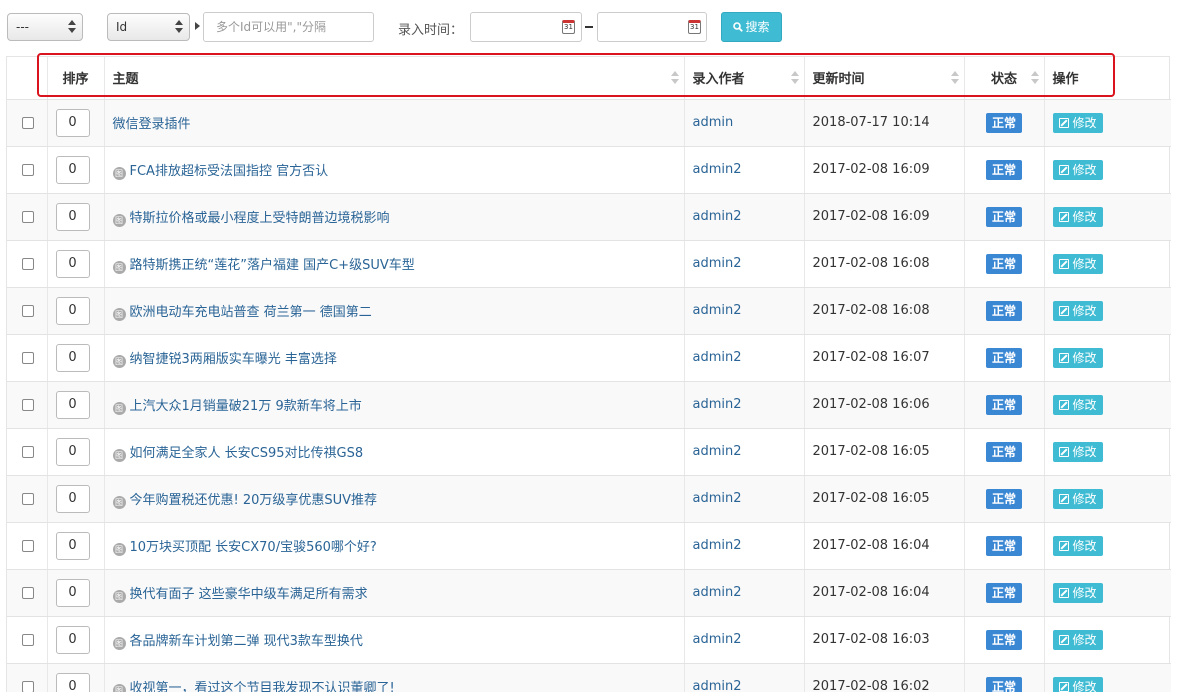 This screenshot has height=692, width=1187. What do you see at coordinates (744, 78) in the screenshot?
I see `author-column-header: 录入作者` at bounding box center [744, 78].